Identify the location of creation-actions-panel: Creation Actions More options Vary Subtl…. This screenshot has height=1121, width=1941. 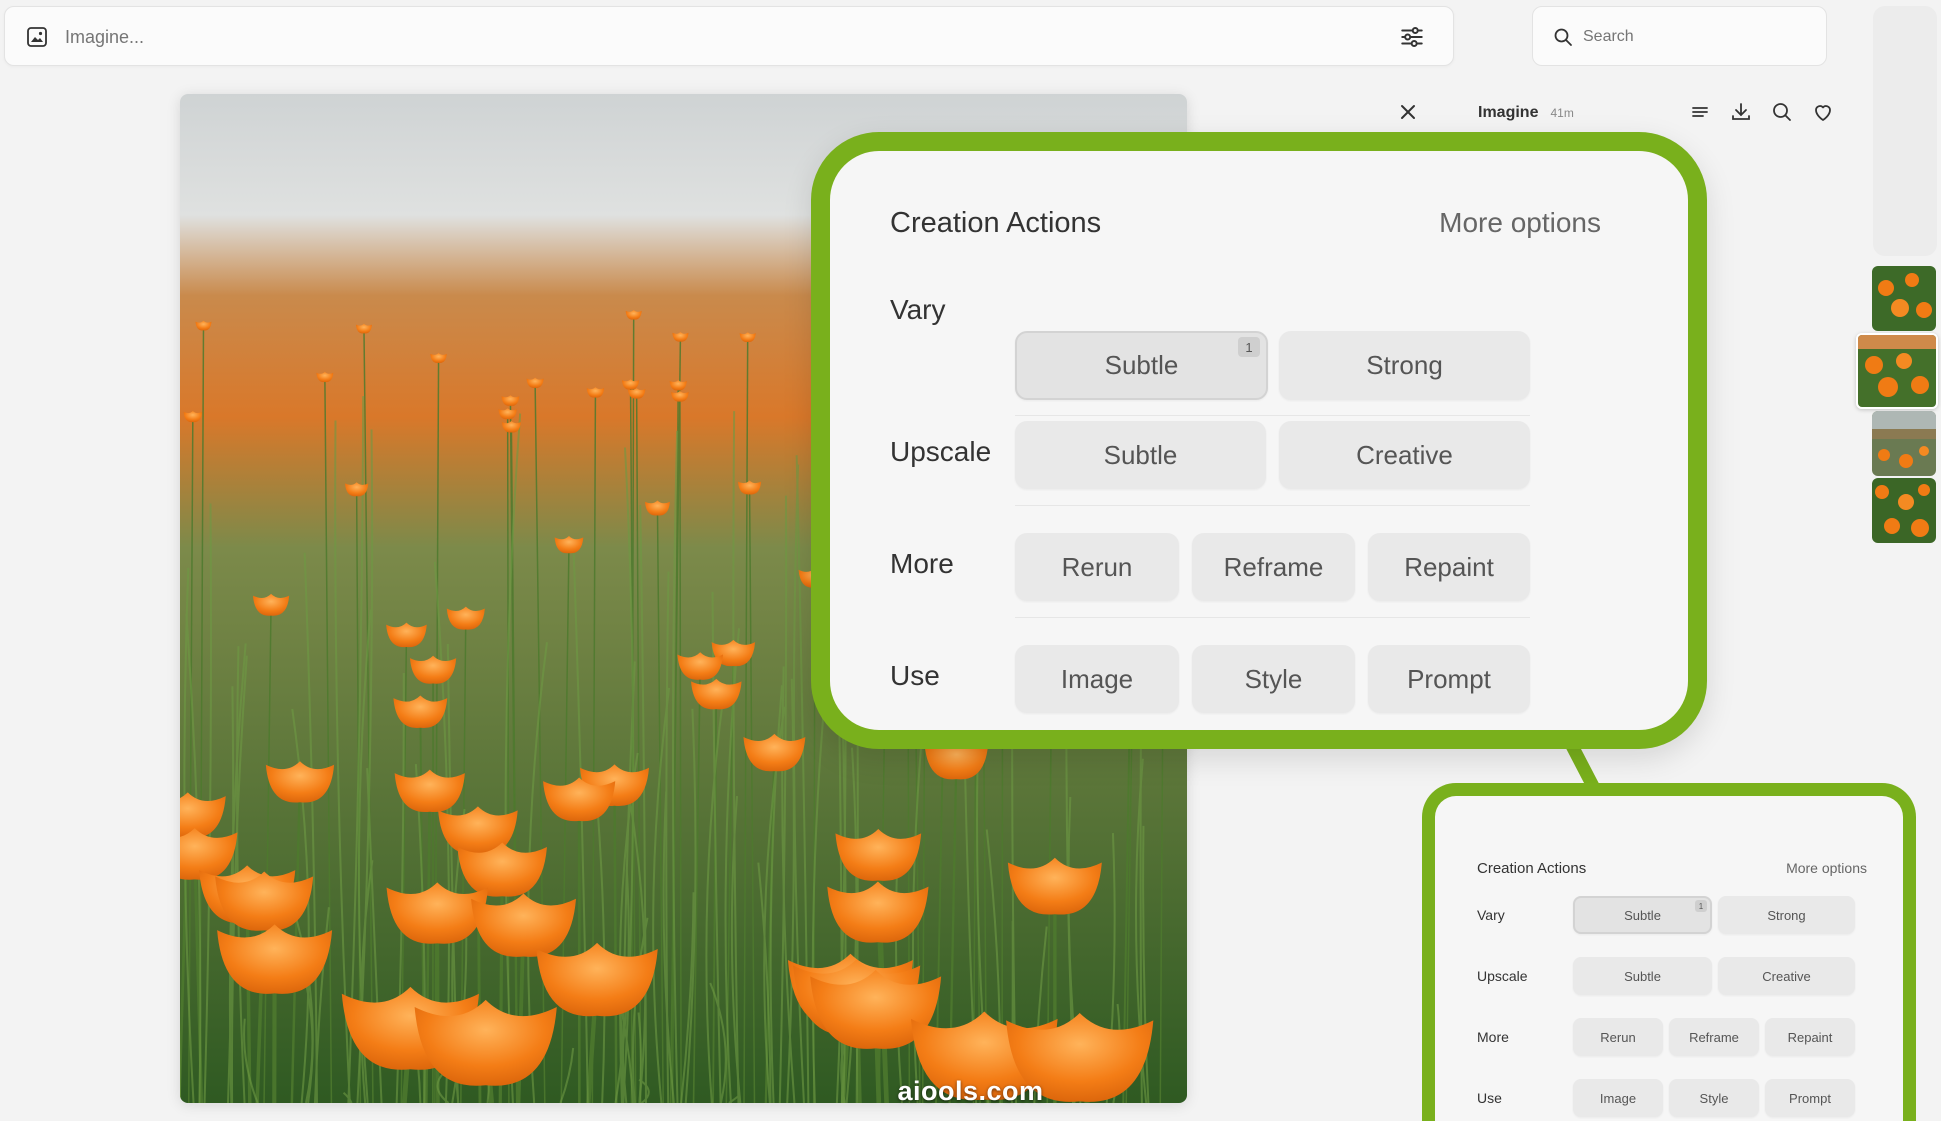
(1669, 952).